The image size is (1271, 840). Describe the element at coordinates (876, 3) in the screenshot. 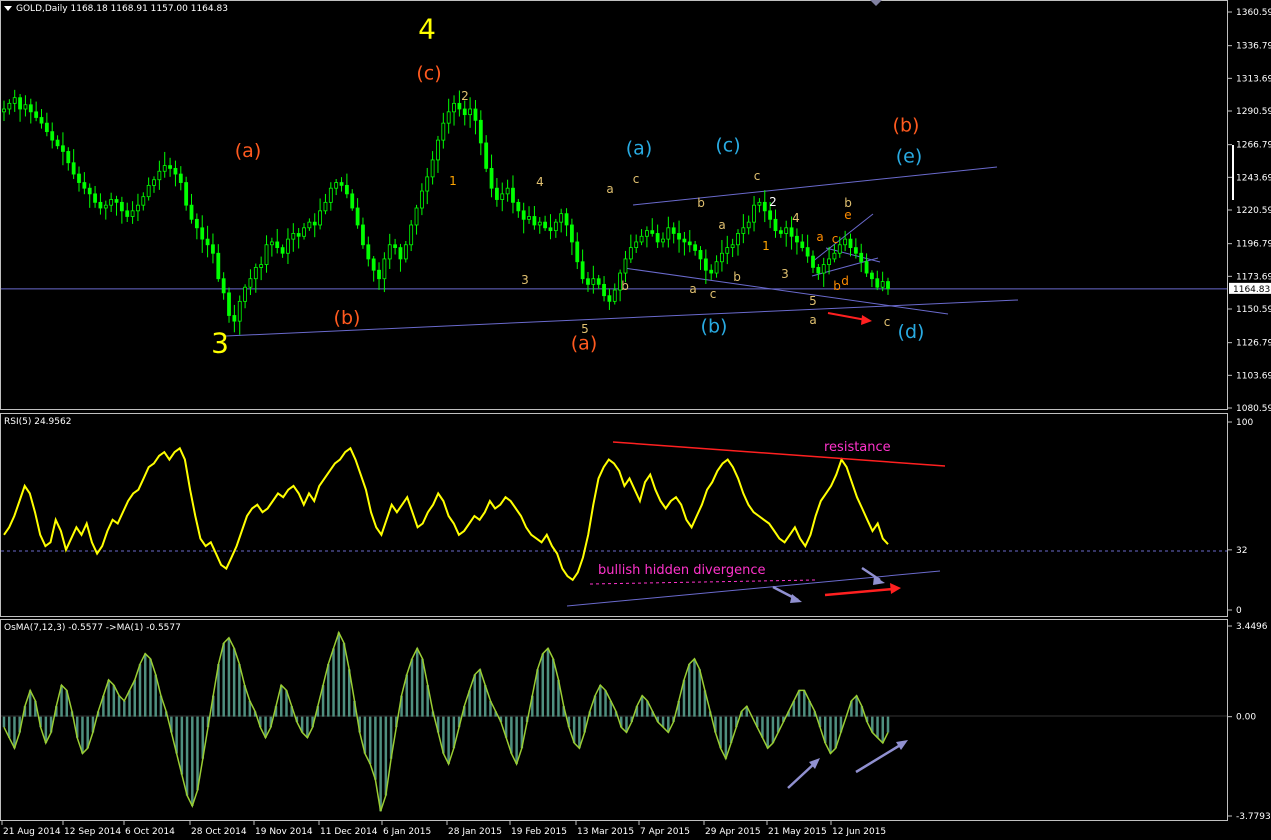

I see `scroll-marker-icon` at that location.